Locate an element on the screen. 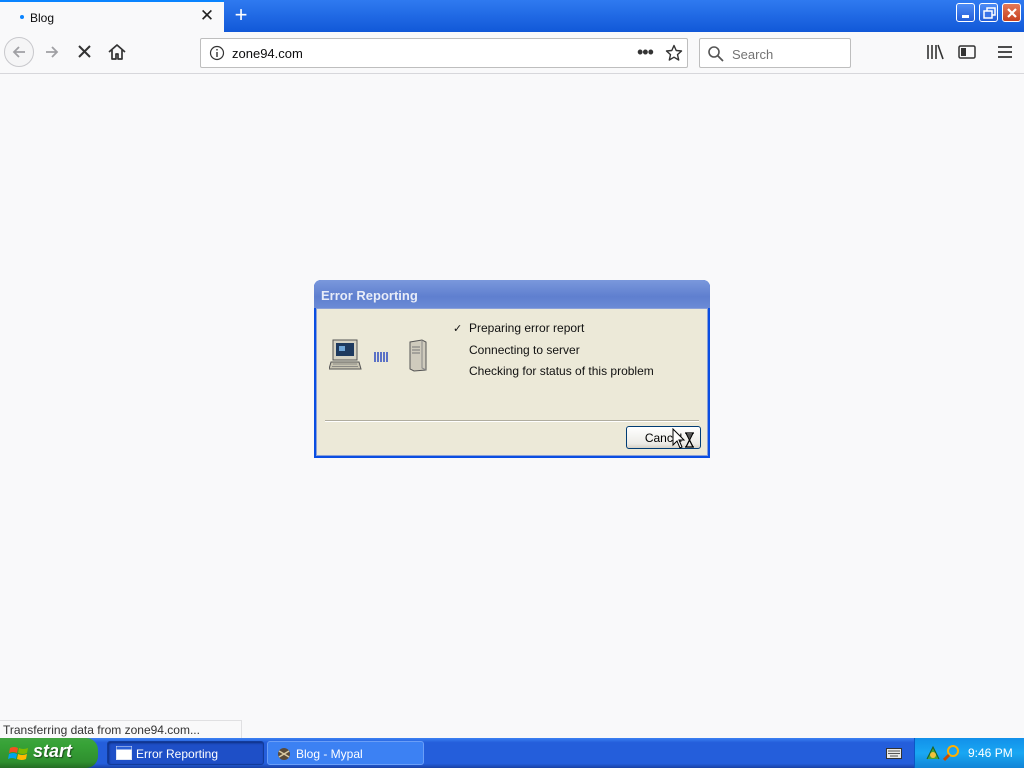 This screenshot has width=1024, height=768. home-icon is located at coordinates (117, 52).